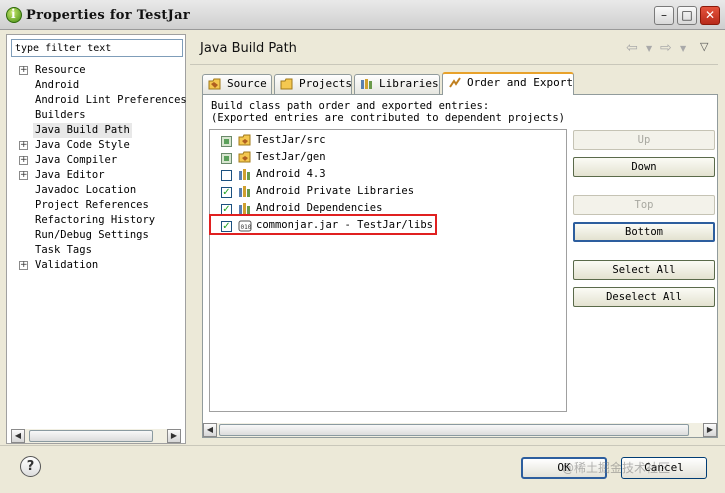  I want to click on tree-item: + Java Editor, so click(96, 175).